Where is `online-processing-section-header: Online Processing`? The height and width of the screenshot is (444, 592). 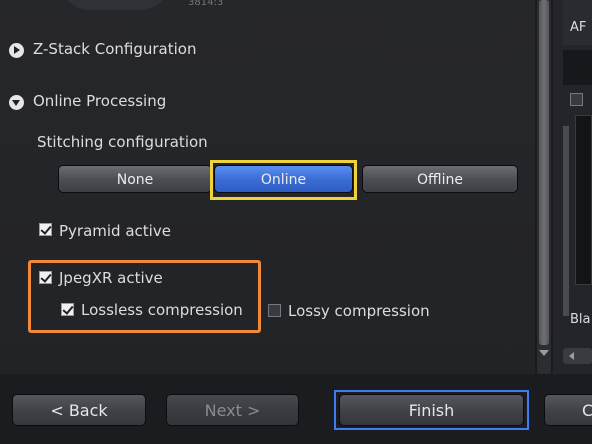
online-processing-section-header: Online Processing is located at coordinates (99, 101).